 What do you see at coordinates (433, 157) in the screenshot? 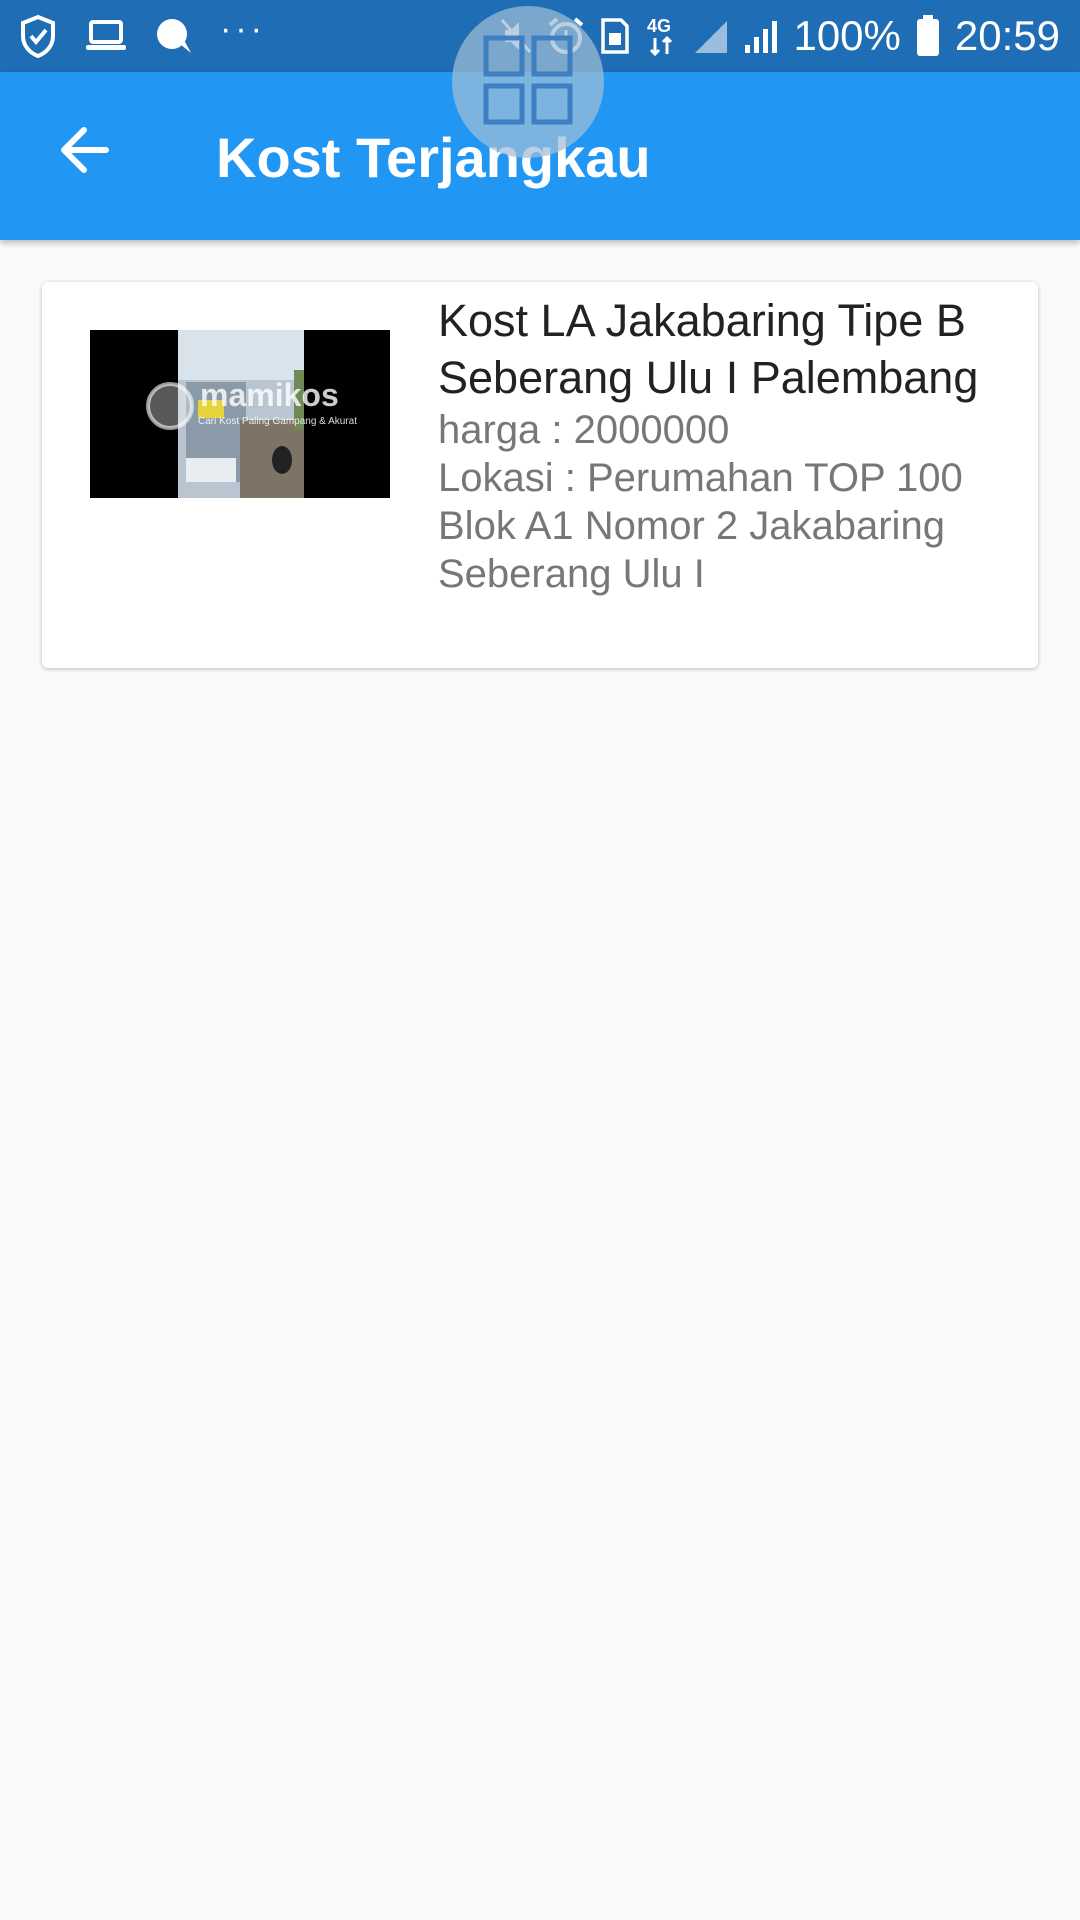
I see `page-title: Kost Terjangkau` at bounding box center [433, 157].